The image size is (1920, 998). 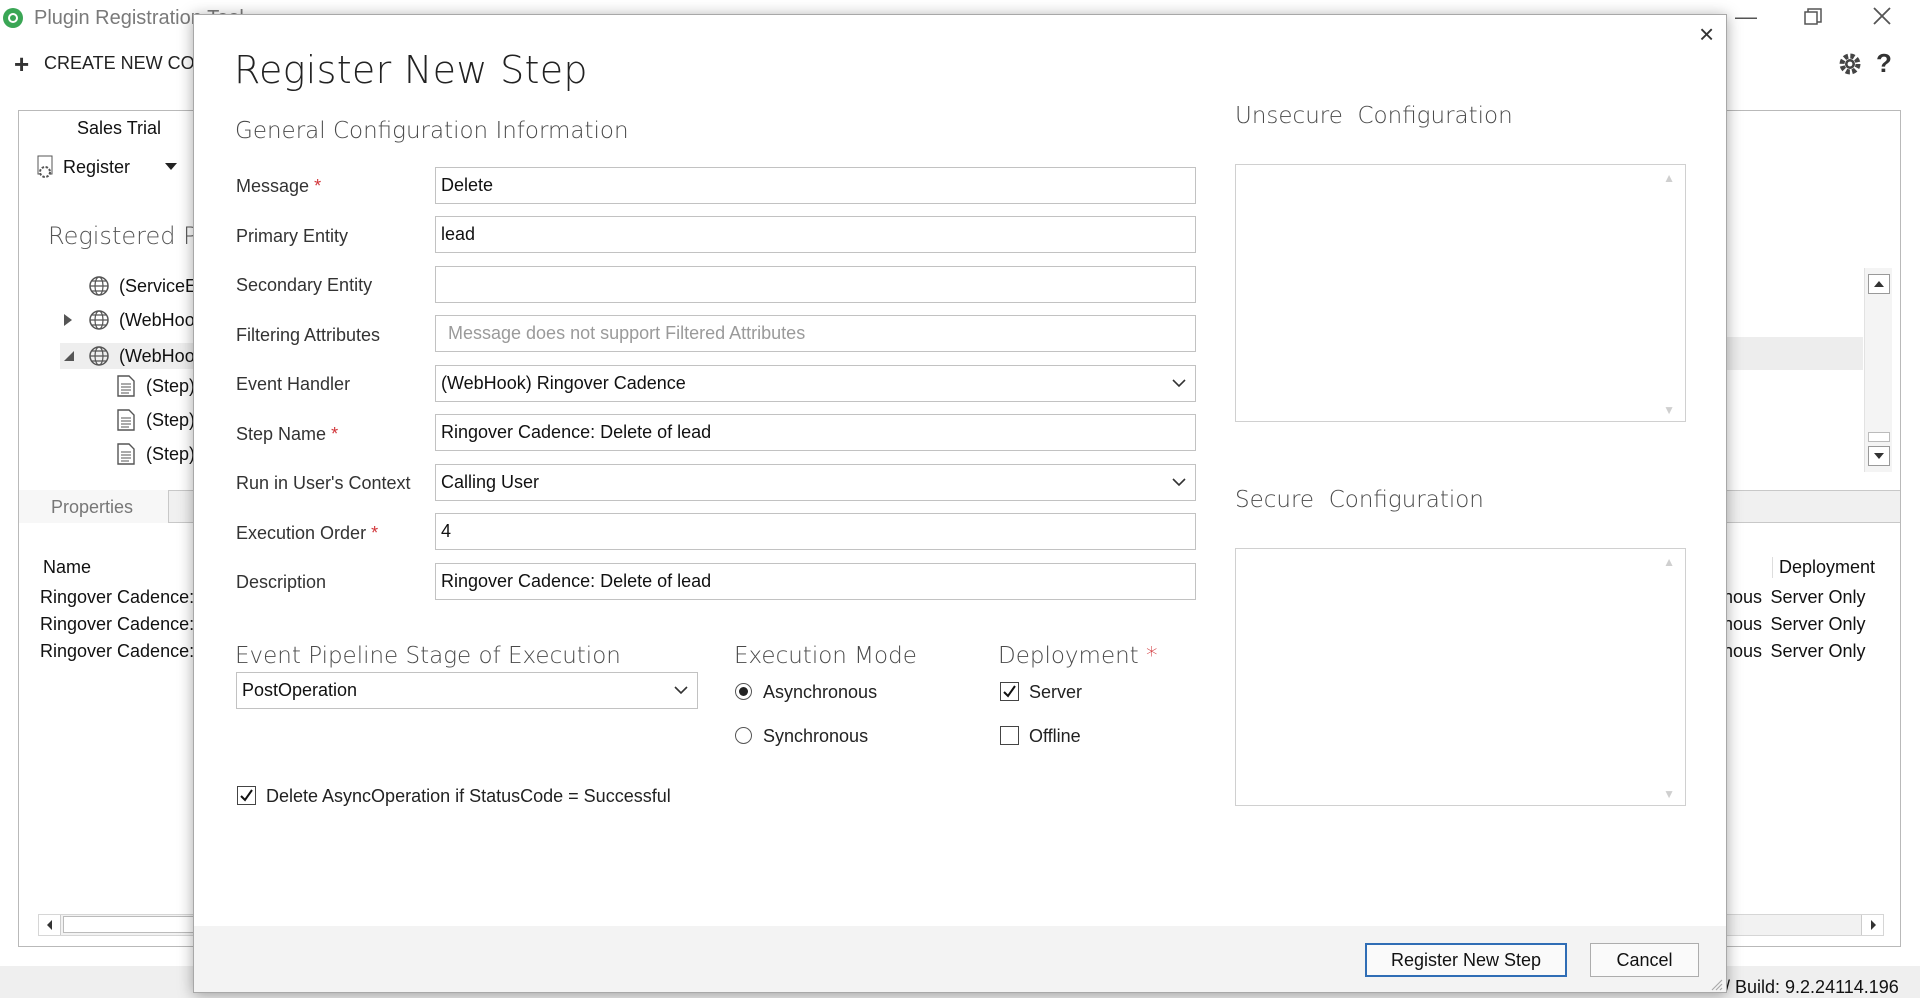 I want to click on message-label: Message *, so click(x=278, y=186).